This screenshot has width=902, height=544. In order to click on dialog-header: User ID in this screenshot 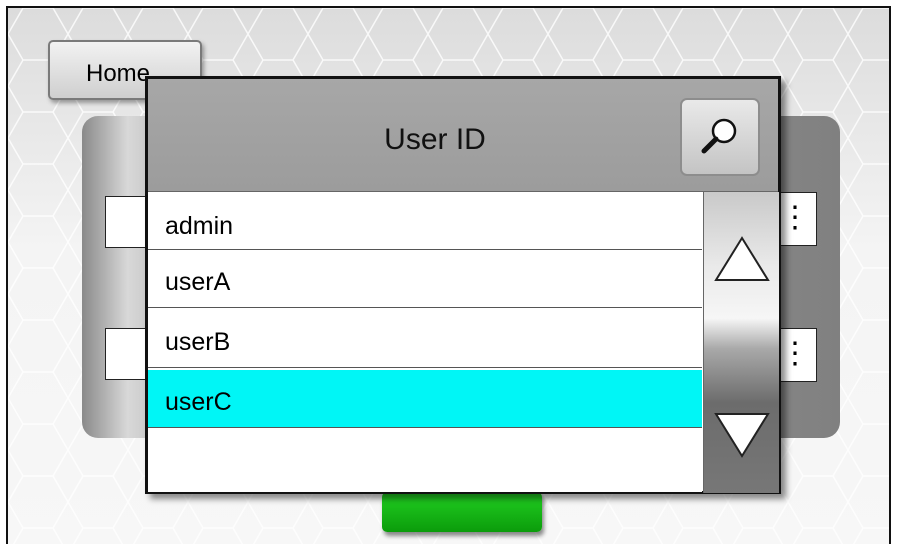, I will do `click(463, 135)`.